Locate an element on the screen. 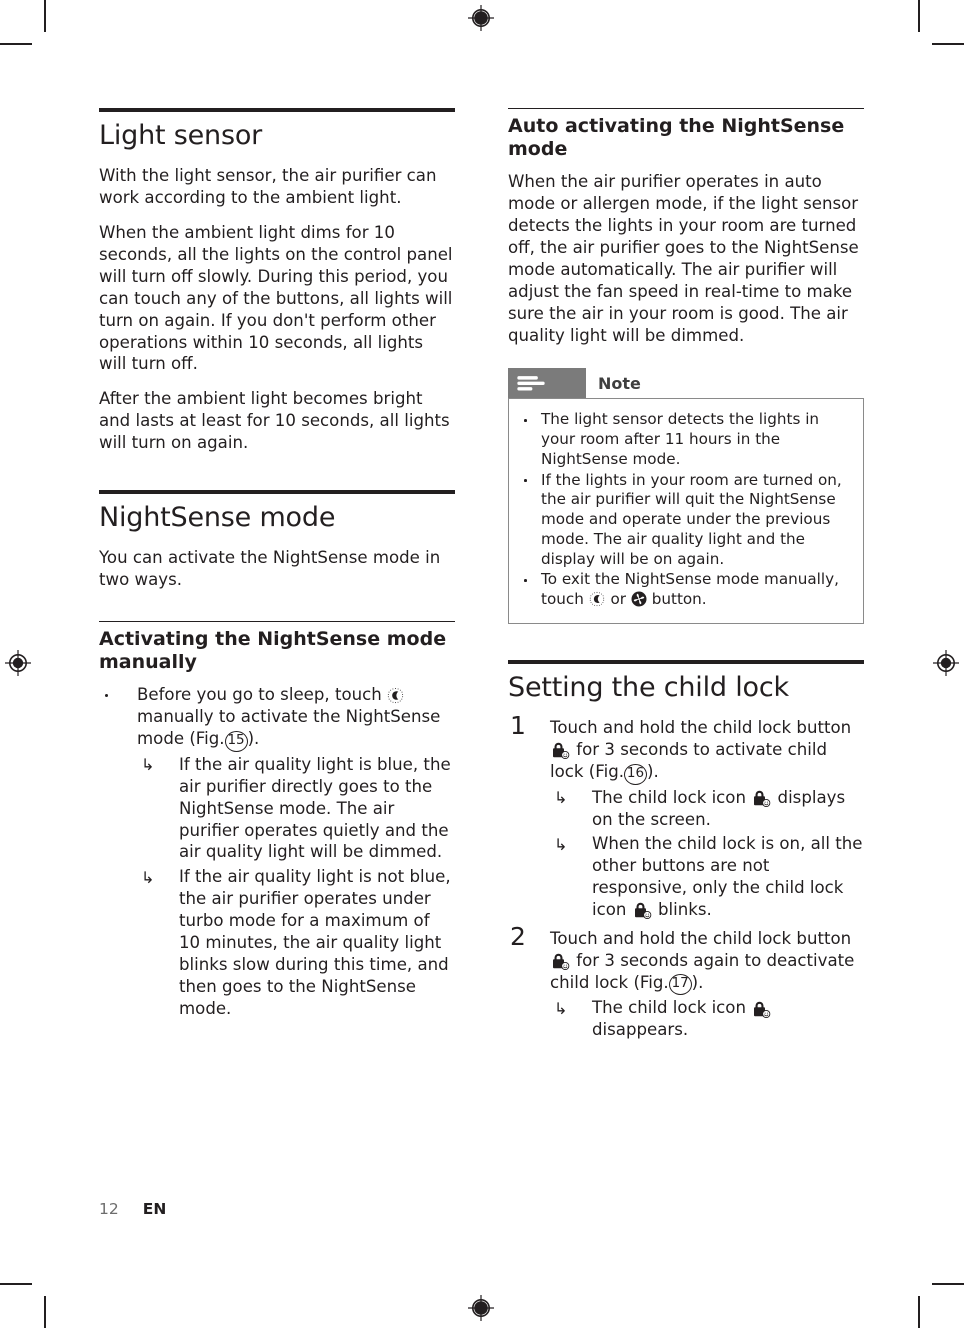 Image resolution: width=964 pixels, height=1328 pixels. crop-mark-bottom-left-vertical is located at coordinates (45, 1312).